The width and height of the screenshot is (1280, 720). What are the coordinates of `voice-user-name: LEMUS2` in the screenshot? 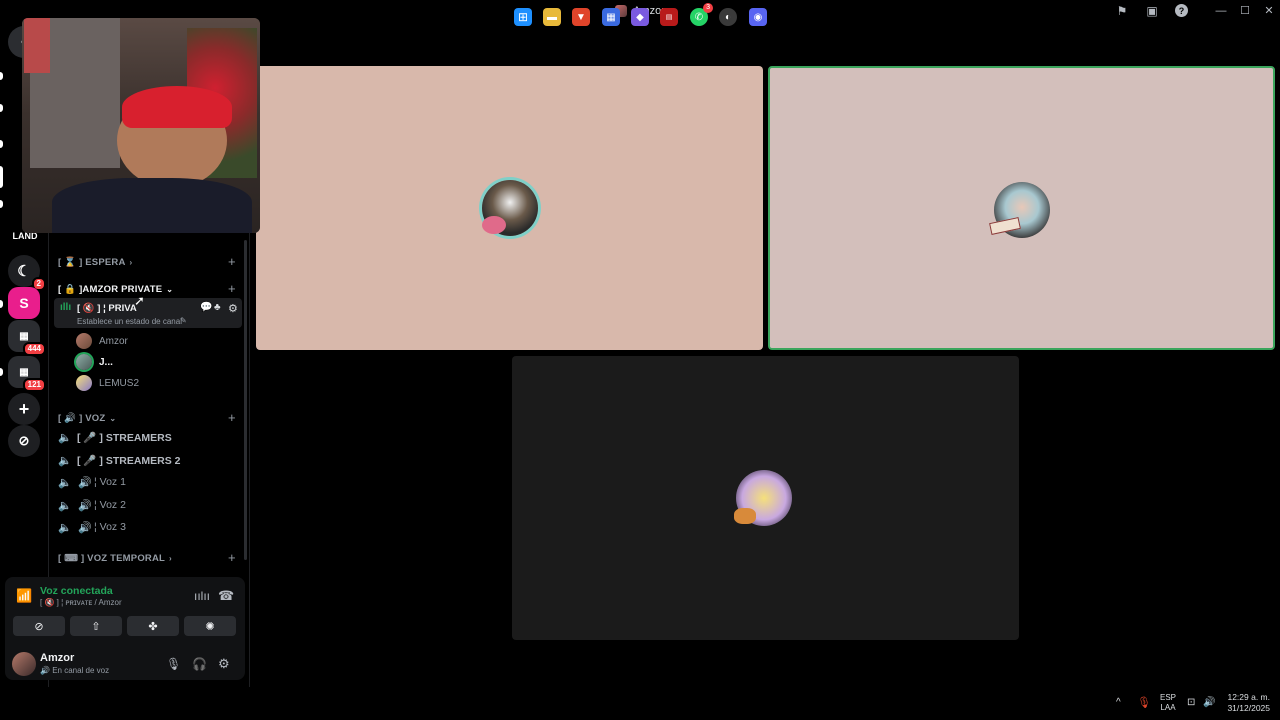 It's located at (119, 383).